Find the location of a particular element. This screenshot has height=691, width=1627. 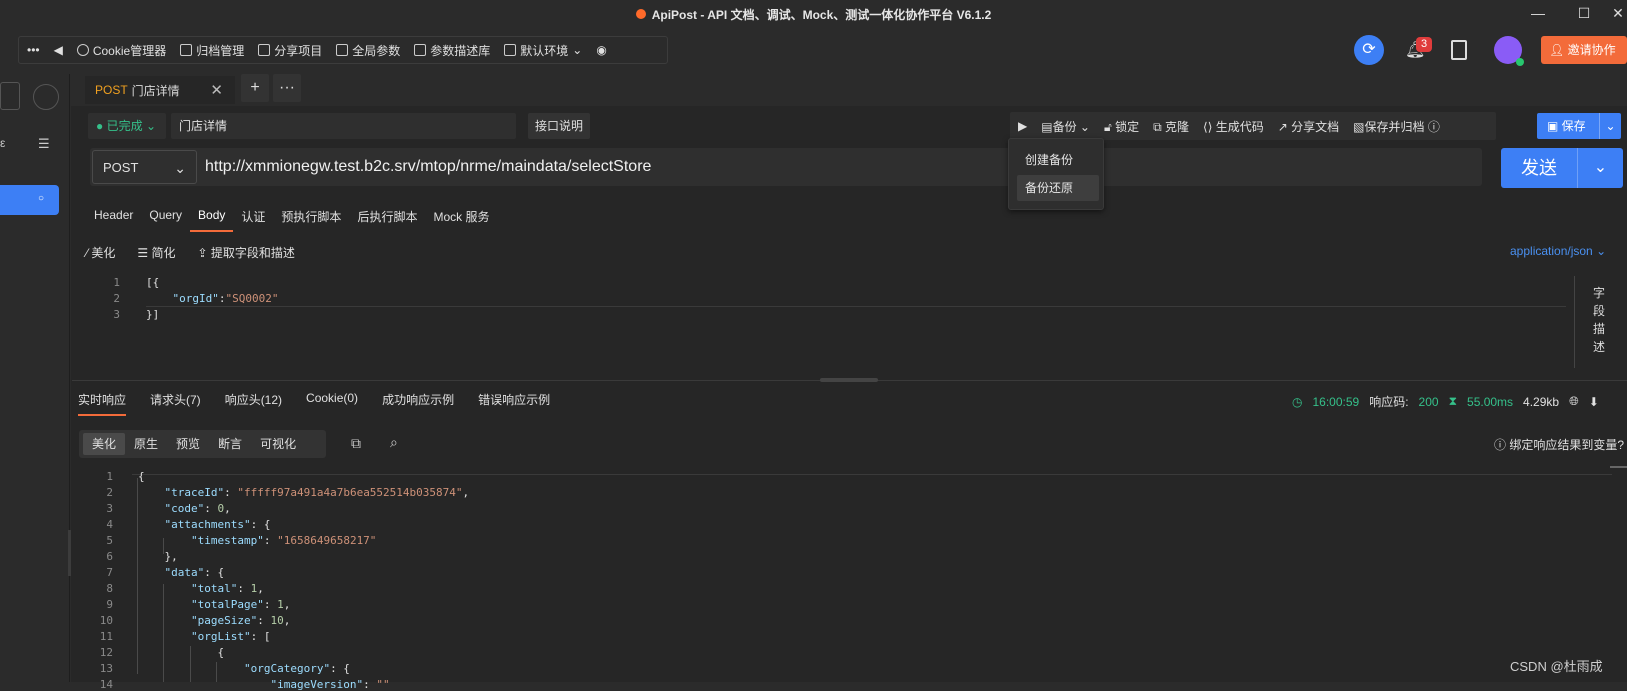

tab-name: 门店详情 is located at coordinates (155, 90).